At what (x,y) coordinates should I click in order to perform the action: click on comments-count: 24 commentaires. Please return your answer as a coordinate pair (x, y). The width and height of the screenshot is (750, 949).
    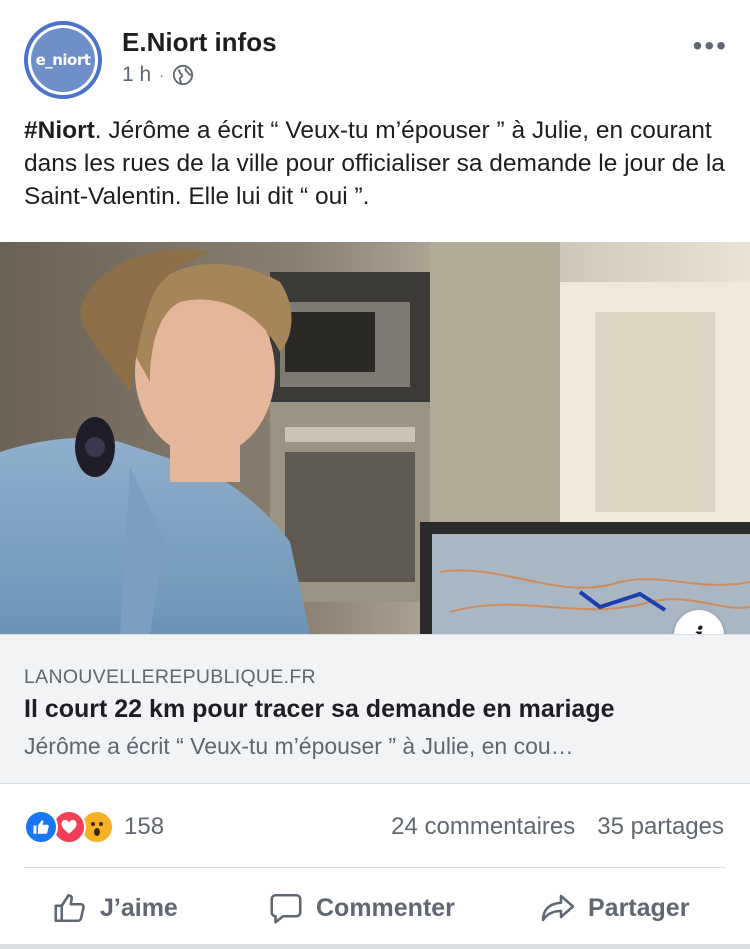
    Looking at the image, I should click on (483, 827).